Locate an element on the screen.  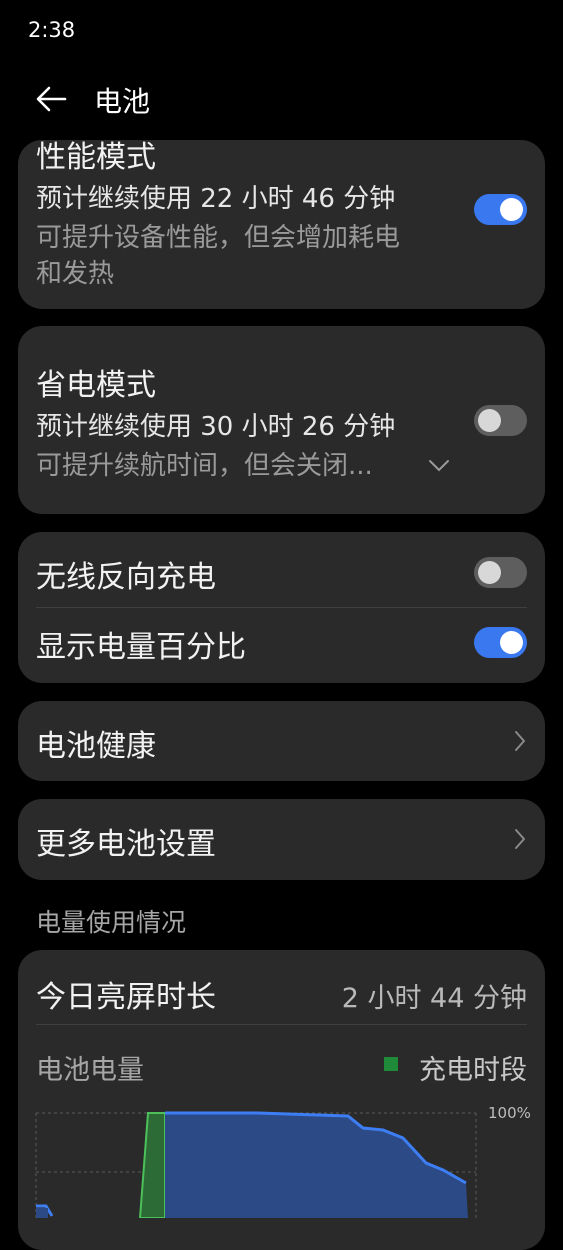
wireless-reverse-charging-toggle is located at coordinates (500, 572).